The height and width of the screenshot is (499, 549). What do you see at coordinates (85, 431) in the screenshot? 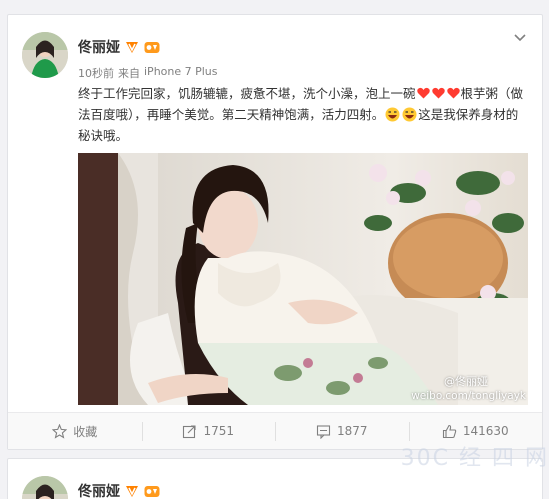
I see `favorite-label: 收藏` at bounding box center [85, 431].